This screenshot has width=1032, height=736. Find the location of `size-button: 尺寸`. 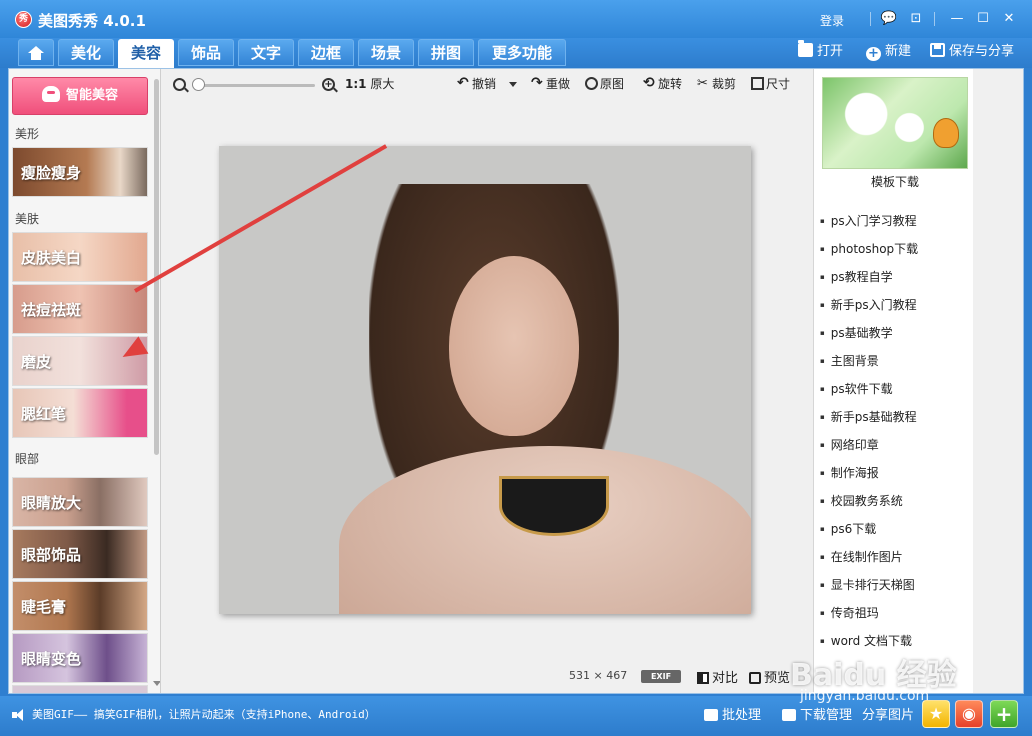

size-button: 尺寸 is located at coordinates (770, 84).